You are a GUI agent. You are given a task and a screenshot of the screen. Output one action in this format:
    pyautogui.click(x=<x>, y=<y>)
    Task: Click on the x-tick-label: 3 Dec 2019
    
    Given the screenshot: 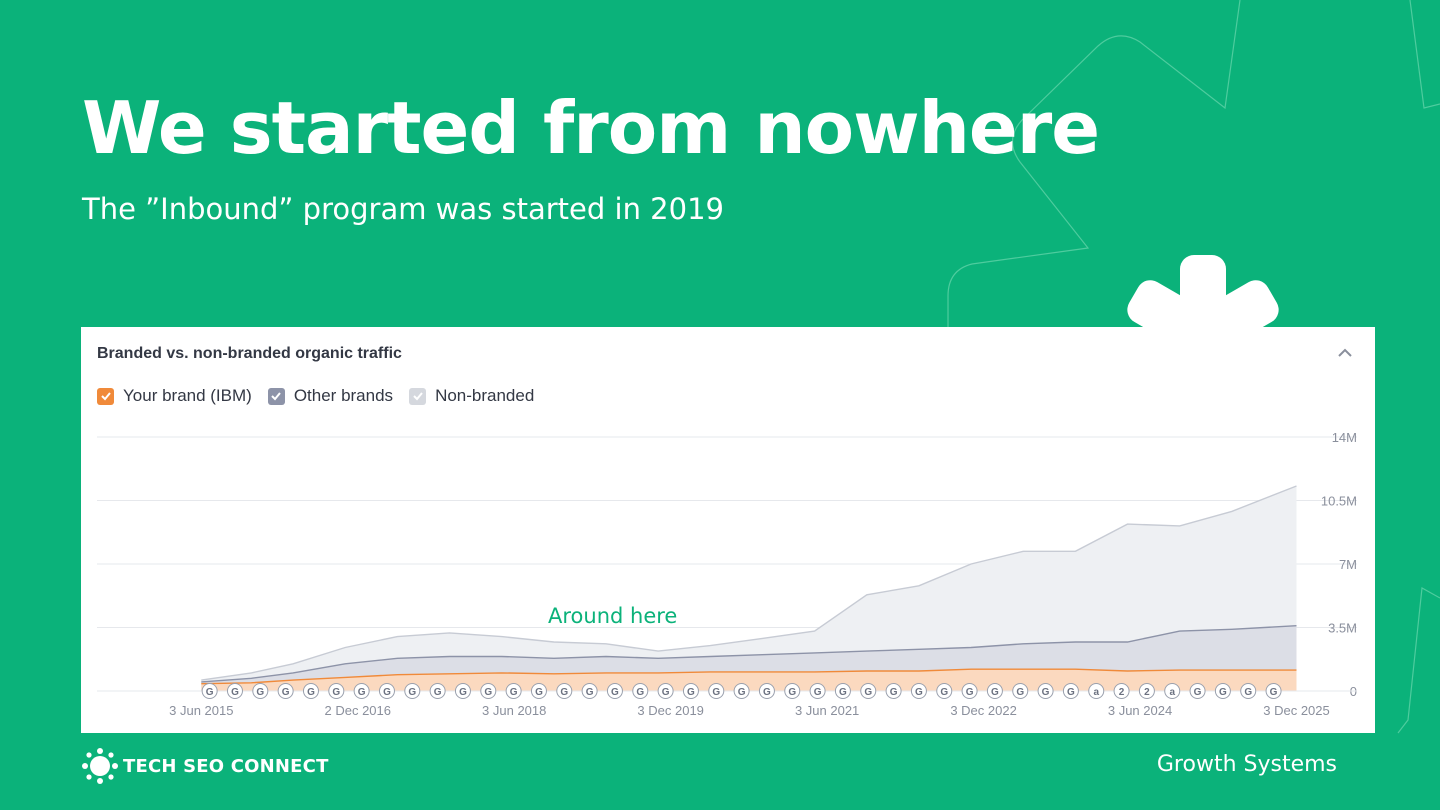 What is the action you would take?
    pyautogui.click(x=670, y=710)
    